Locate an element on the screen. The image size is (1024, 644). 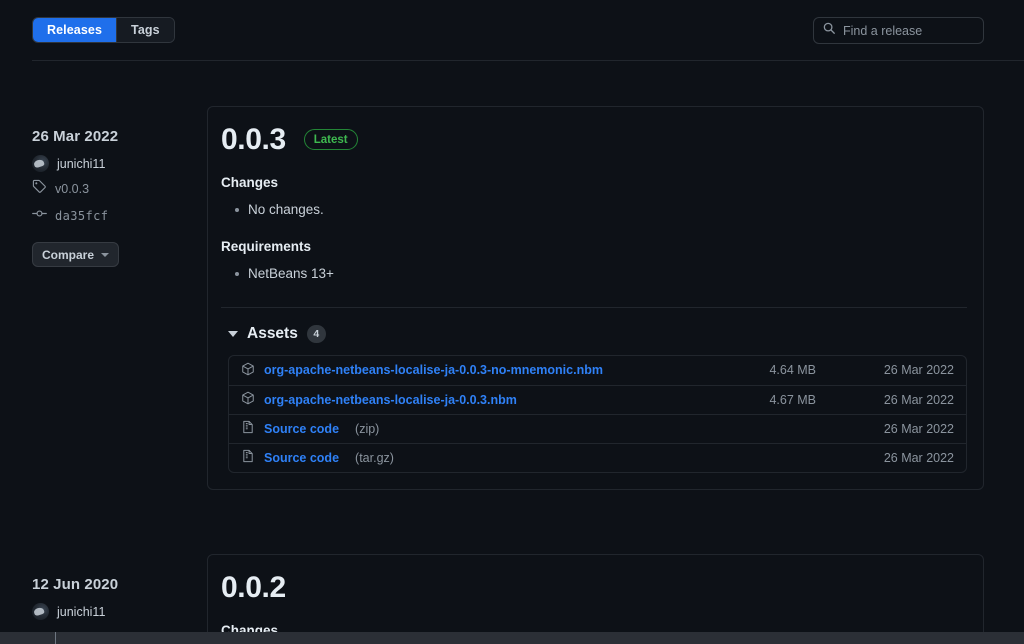
requirements-list: NetBeans 13+ is located at coordinates (594, 274).